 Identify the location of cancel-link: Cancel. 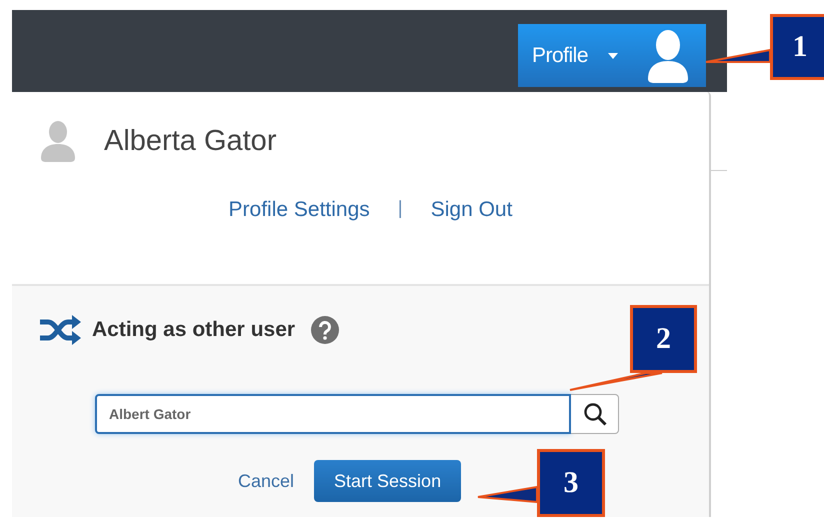
(266, 481).